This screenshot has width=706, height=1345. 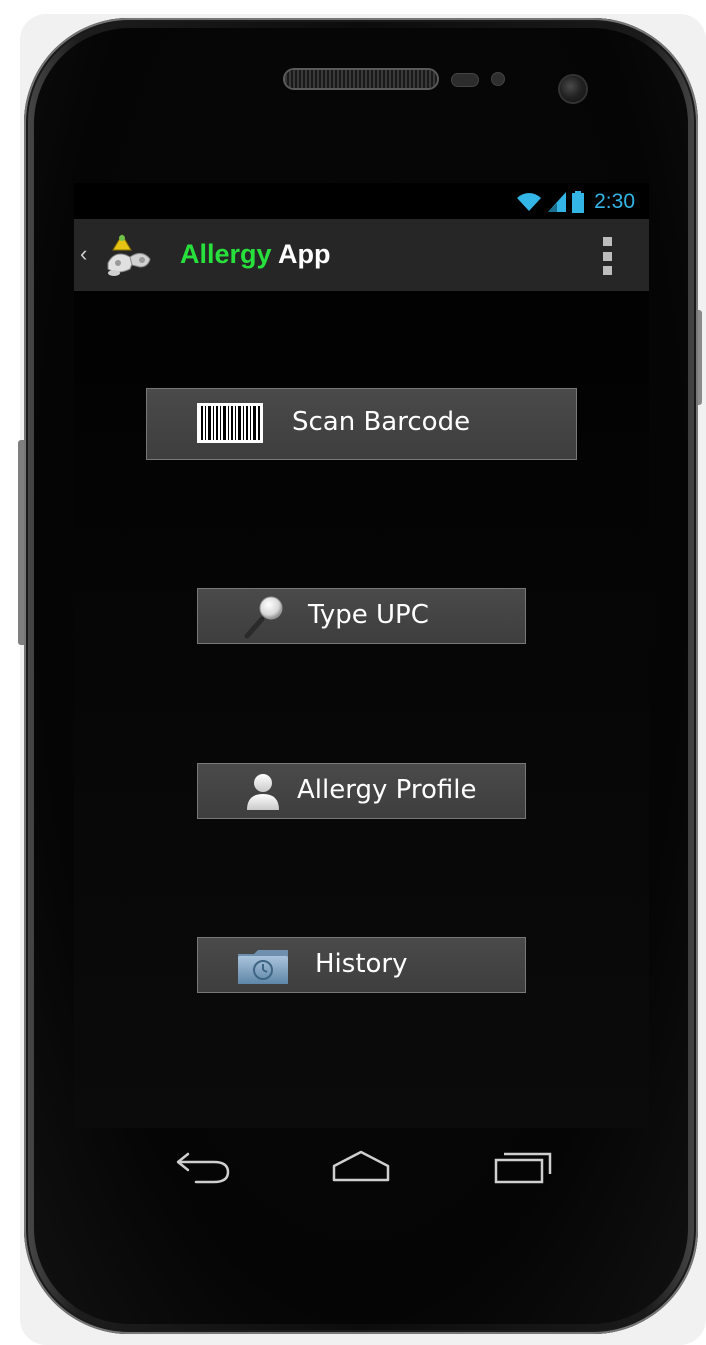 I want to click on scan-barcode-label: Scan Barcode, so click(x=381, y=422).